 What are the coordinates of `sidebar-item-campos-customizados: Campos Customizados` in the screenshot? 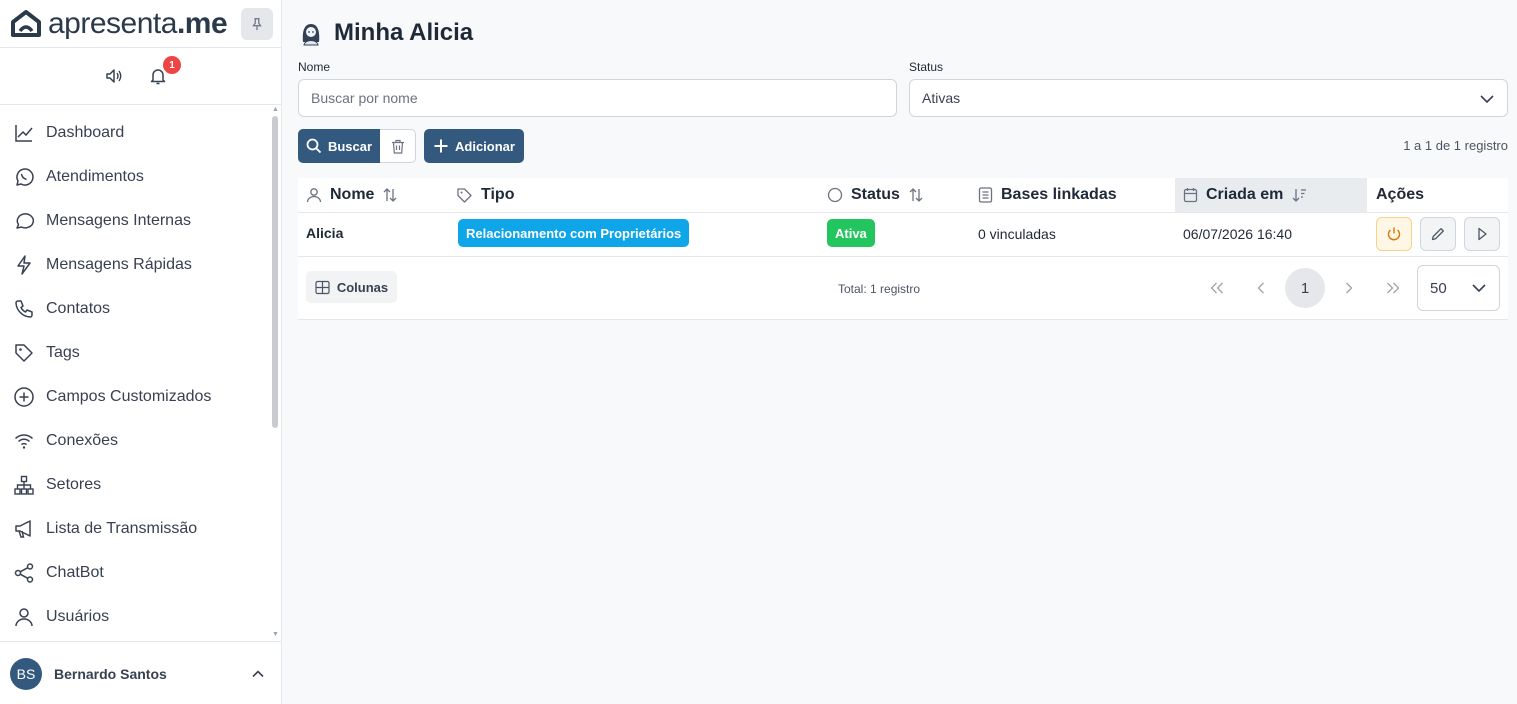 It's located at (135, 397).